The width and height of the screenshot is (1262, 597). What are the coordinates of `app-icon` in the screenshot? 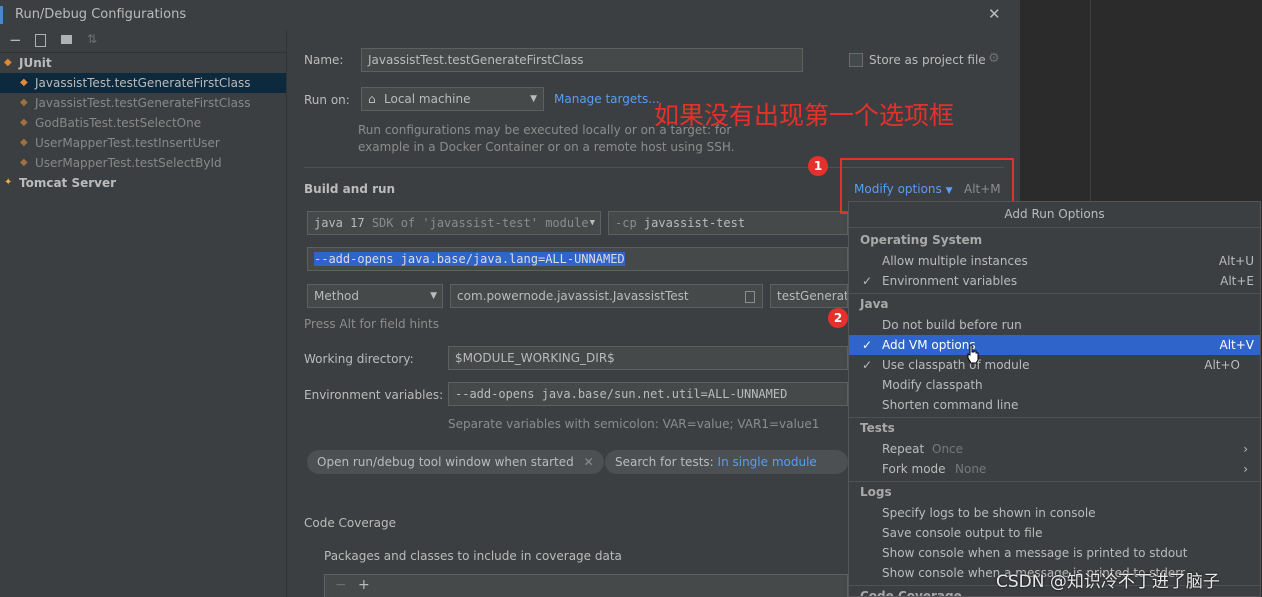 It's located at (1, 15).